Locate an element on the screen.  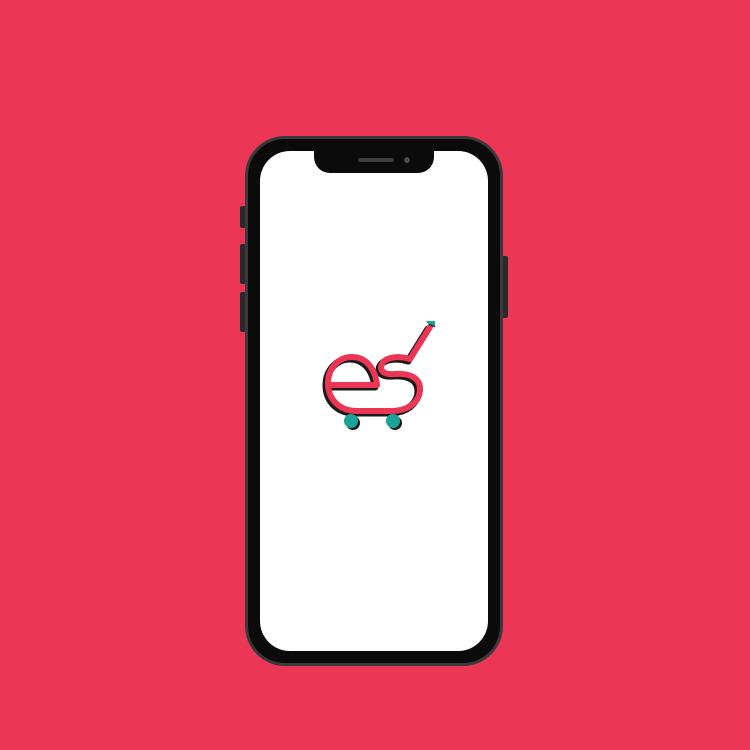
shopping-cart-es-logo-icon is located at coordinates (378, 375).